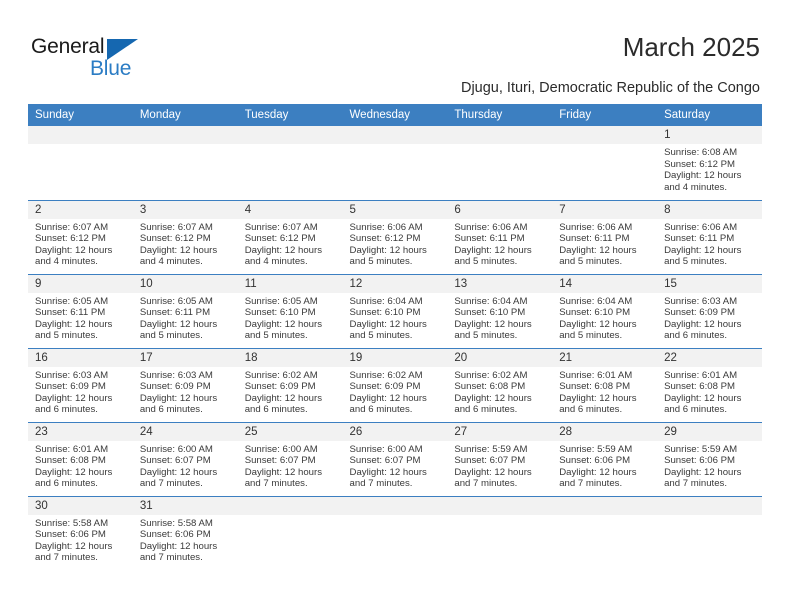  Describe the element at coordinates (385, 461) in the screenshot. I see `sunset-text: Sunset: 6:07 PM` at that location.